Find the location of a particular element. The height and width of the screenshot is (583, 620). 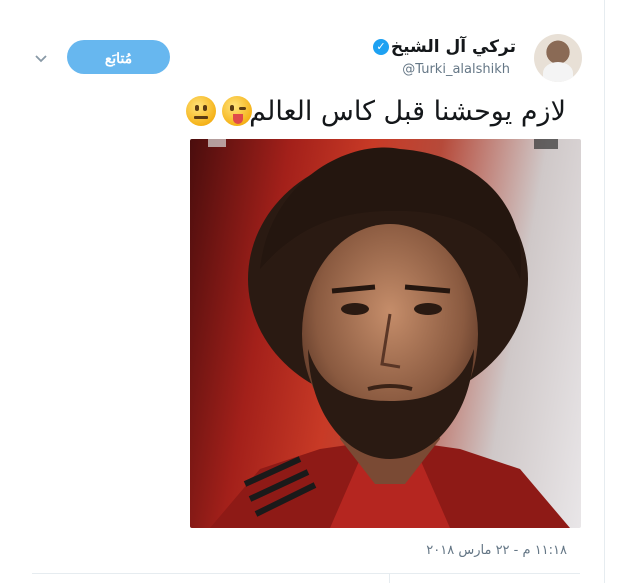

divider-tick is located at coordinates (389, 578).